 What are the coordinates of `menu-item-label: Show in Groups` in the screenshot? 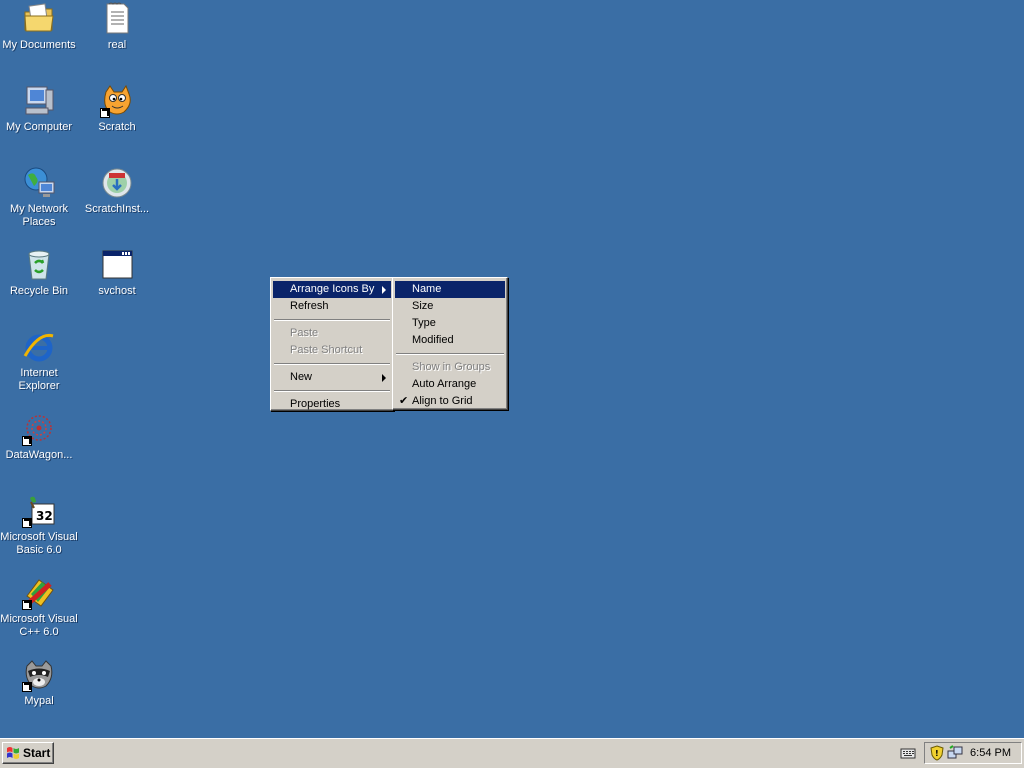 It's located at (451, 367).